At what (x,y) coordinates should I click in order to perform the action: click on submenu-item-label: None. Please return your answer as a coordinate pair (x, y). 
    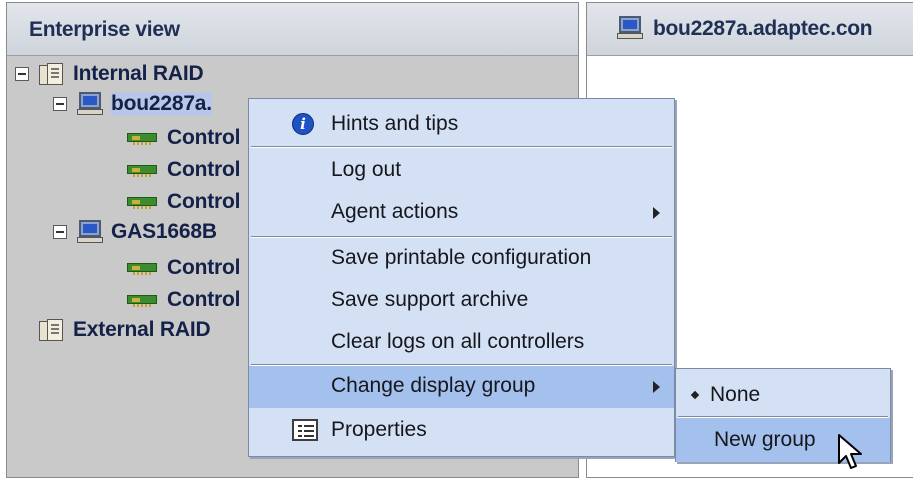
    Looking at the image, I should click on (735, 394).